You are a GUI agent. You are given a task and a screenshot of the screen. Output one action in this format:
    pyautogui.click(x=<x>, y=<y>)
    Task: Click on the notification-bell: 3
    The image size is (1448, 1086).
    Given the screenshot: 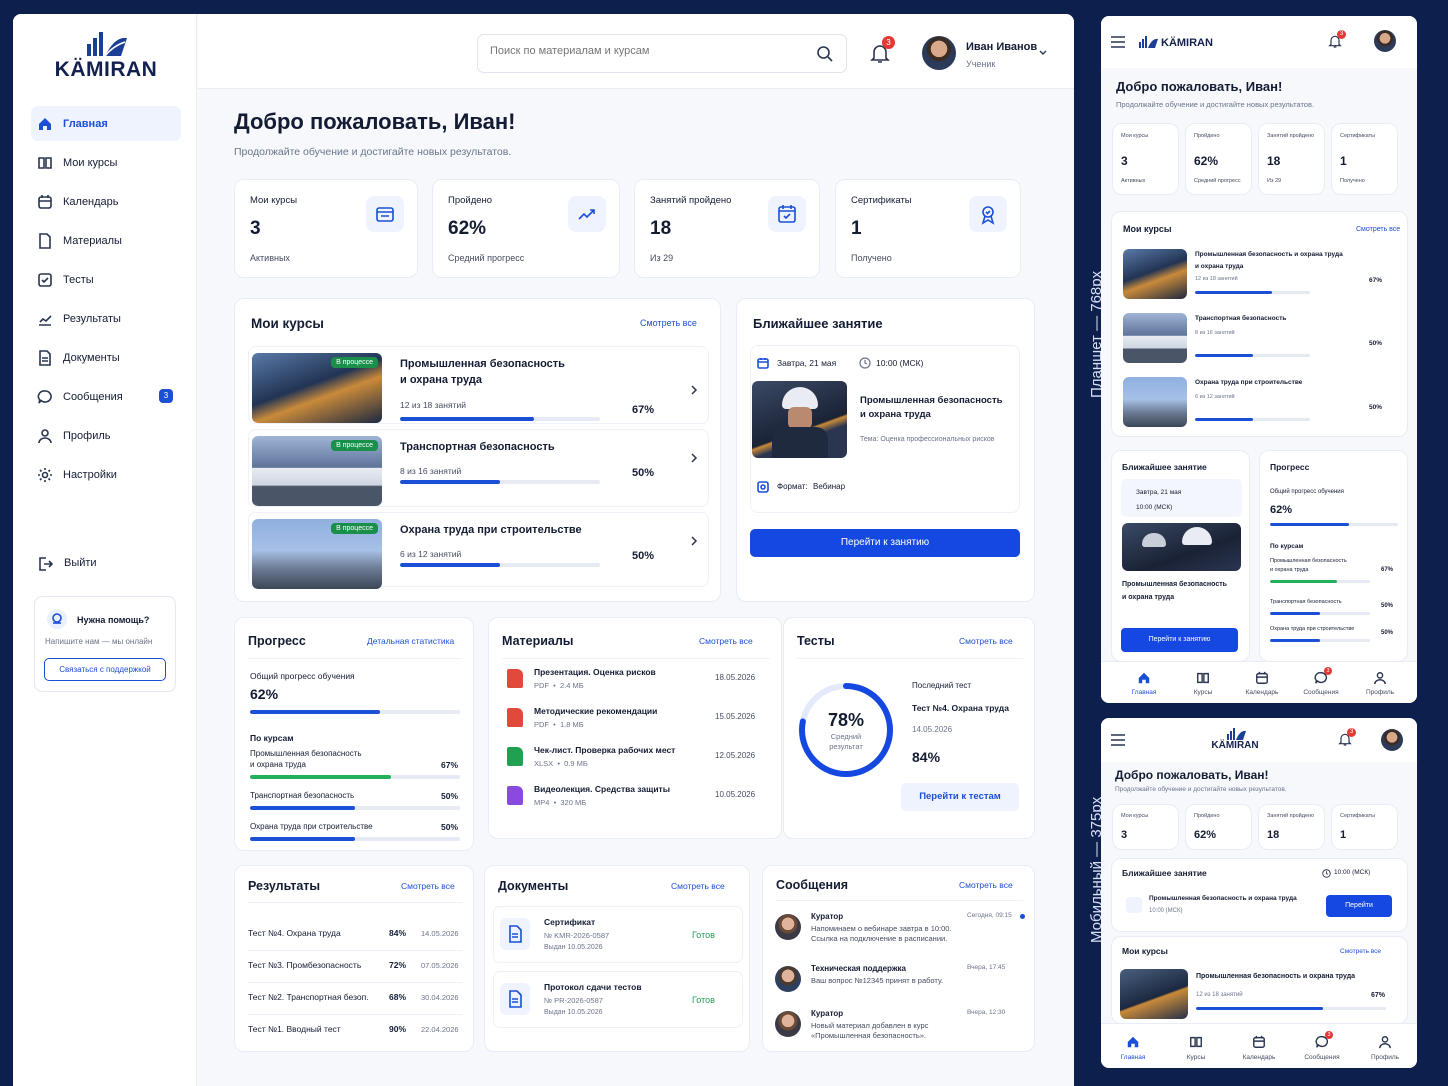 What is the action you would take?
    pyautogui.click(x=882, y=52)
    